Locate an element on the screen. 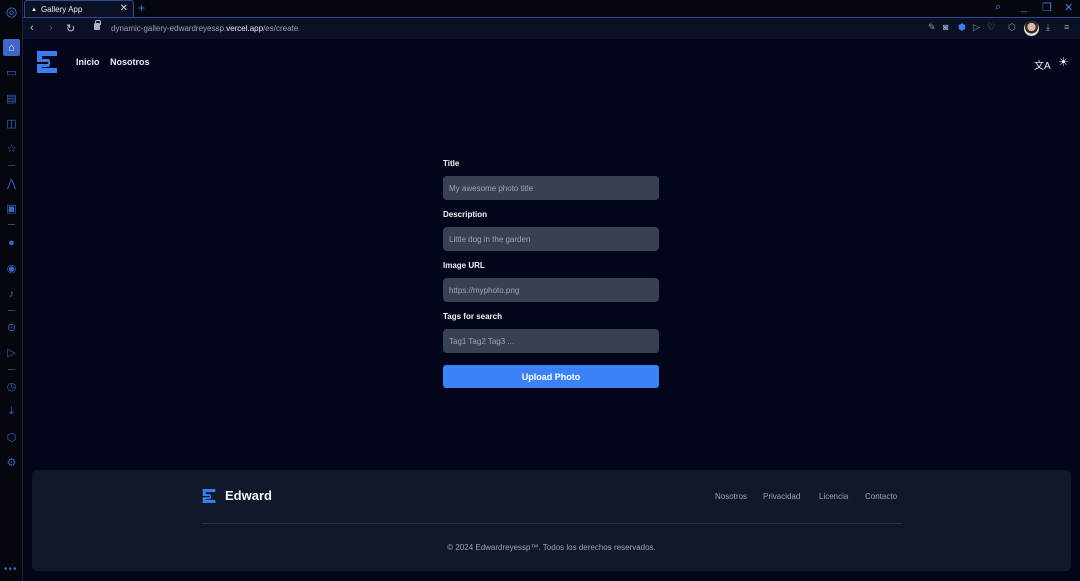  url-prefix: dynamic-gallery-edwardreyessp. is located at coordinates (169, 28).